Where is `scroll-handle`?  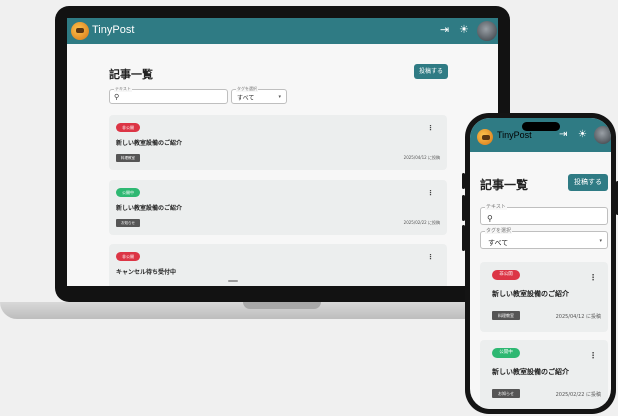
scroll-handle is located at coordinates (233, 281).